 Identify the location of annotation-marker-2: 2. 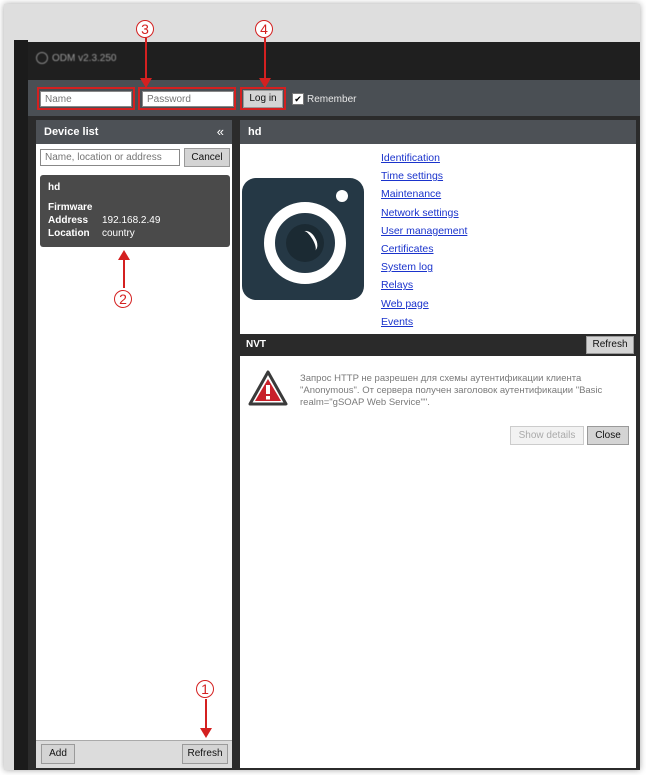
(123, 299).